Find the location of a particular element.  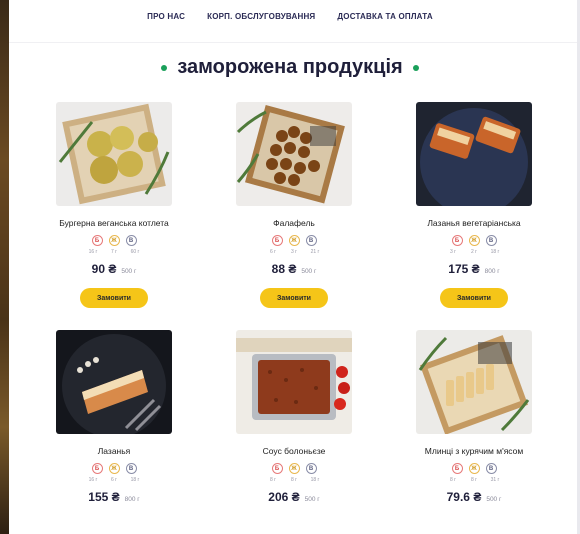

lasagna-image is located at coordinates (114, 382).